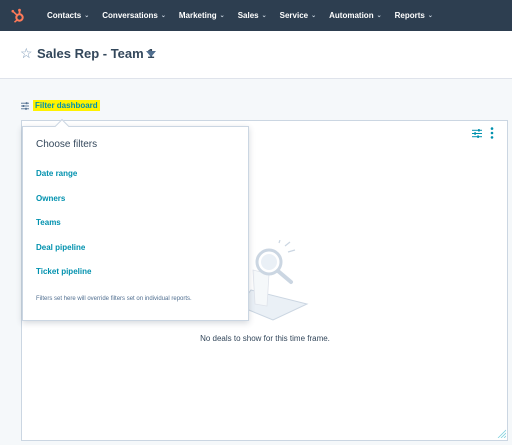  What do you see at coordinates (60, 247) in the screenshot?
I see `filter-option-deal-pipeline: Deal pipeline` at bounding box center [60, 247].